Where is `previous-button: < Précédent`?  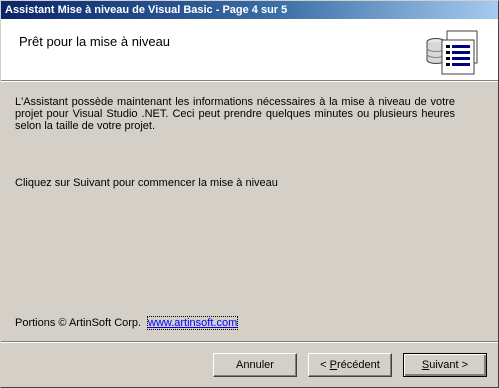 previous-button: < Précédent is located at coordinates (350, 365).